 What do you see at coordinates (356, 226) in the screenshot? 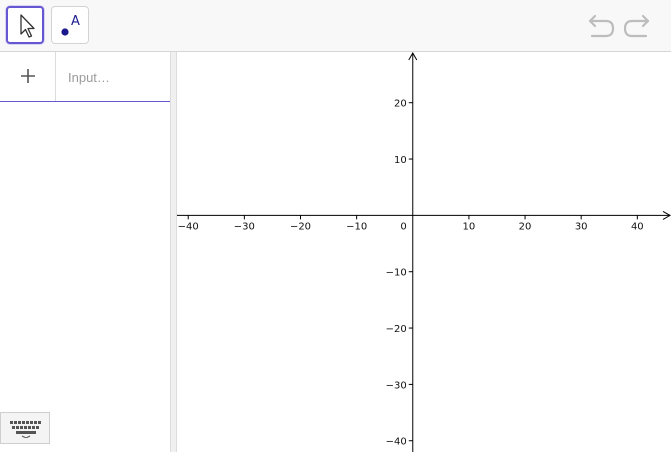
I see `x-tick-label: −10` at bounding box center [356, 226].